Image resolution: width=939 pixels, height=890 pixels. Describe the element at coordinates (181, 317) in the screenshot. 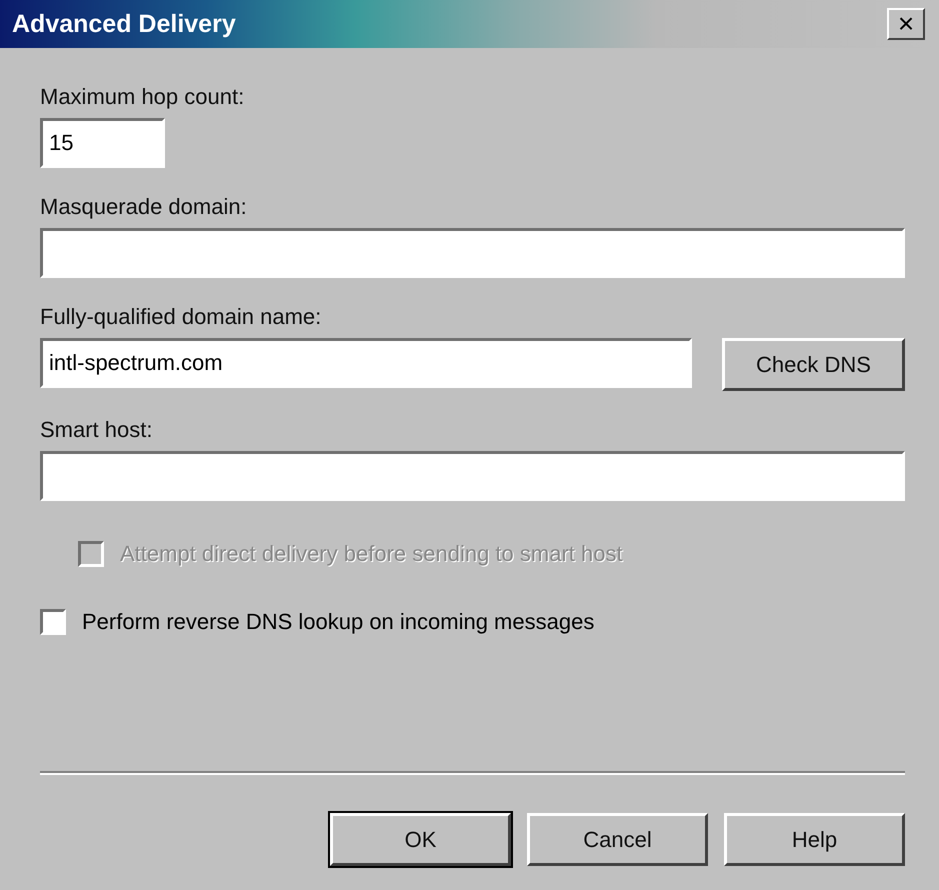

I see `field-label: Fully-qualified domain name:` at that location.